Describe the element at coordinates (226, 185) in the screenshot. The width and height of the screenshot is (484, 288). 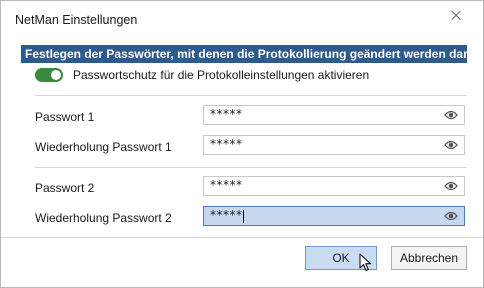
I see `password-2-value: *****` at that location.